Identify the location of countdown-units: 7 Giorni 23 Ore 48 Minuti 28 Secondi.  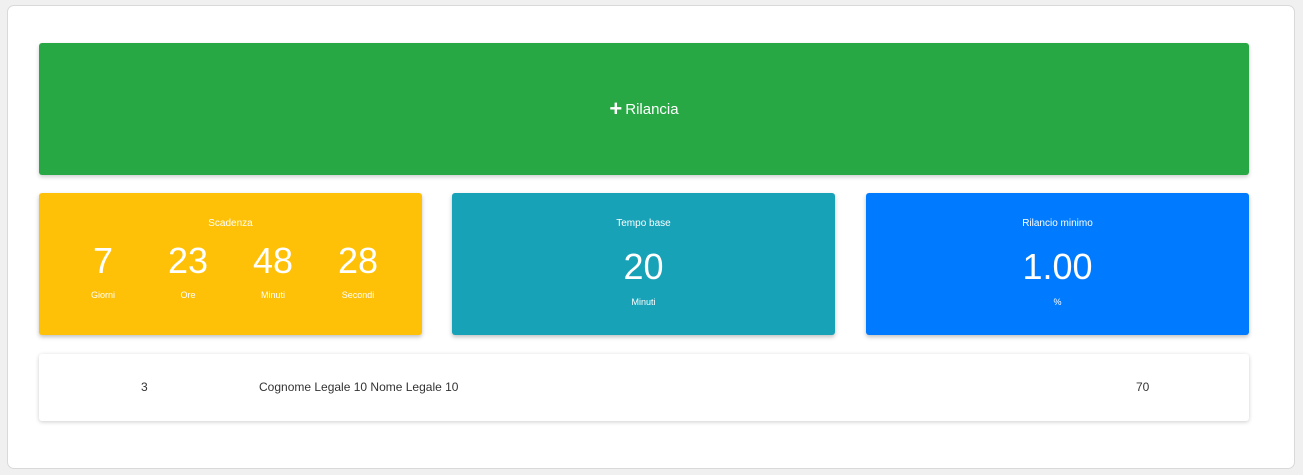
(230, 270).